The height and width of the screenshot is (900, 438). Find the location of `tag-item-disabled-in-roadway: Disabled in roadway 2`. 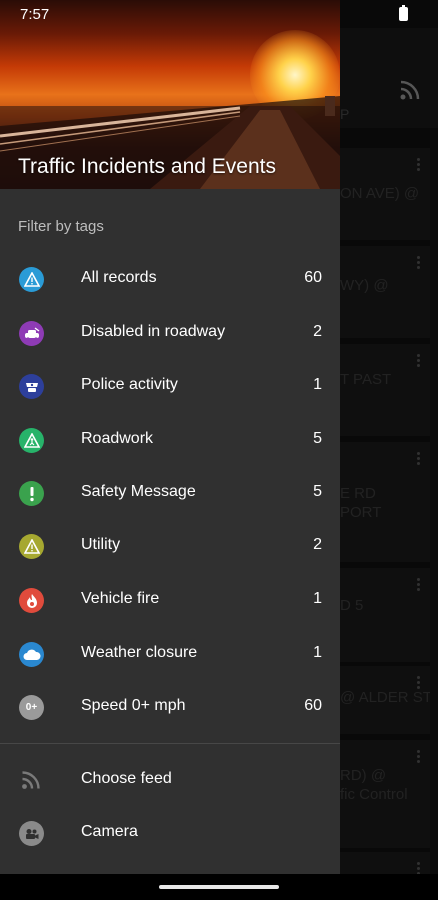

tag-item-disabled-in-roadway: Disabled in roadway 2 is located at coordinates (170, 333).